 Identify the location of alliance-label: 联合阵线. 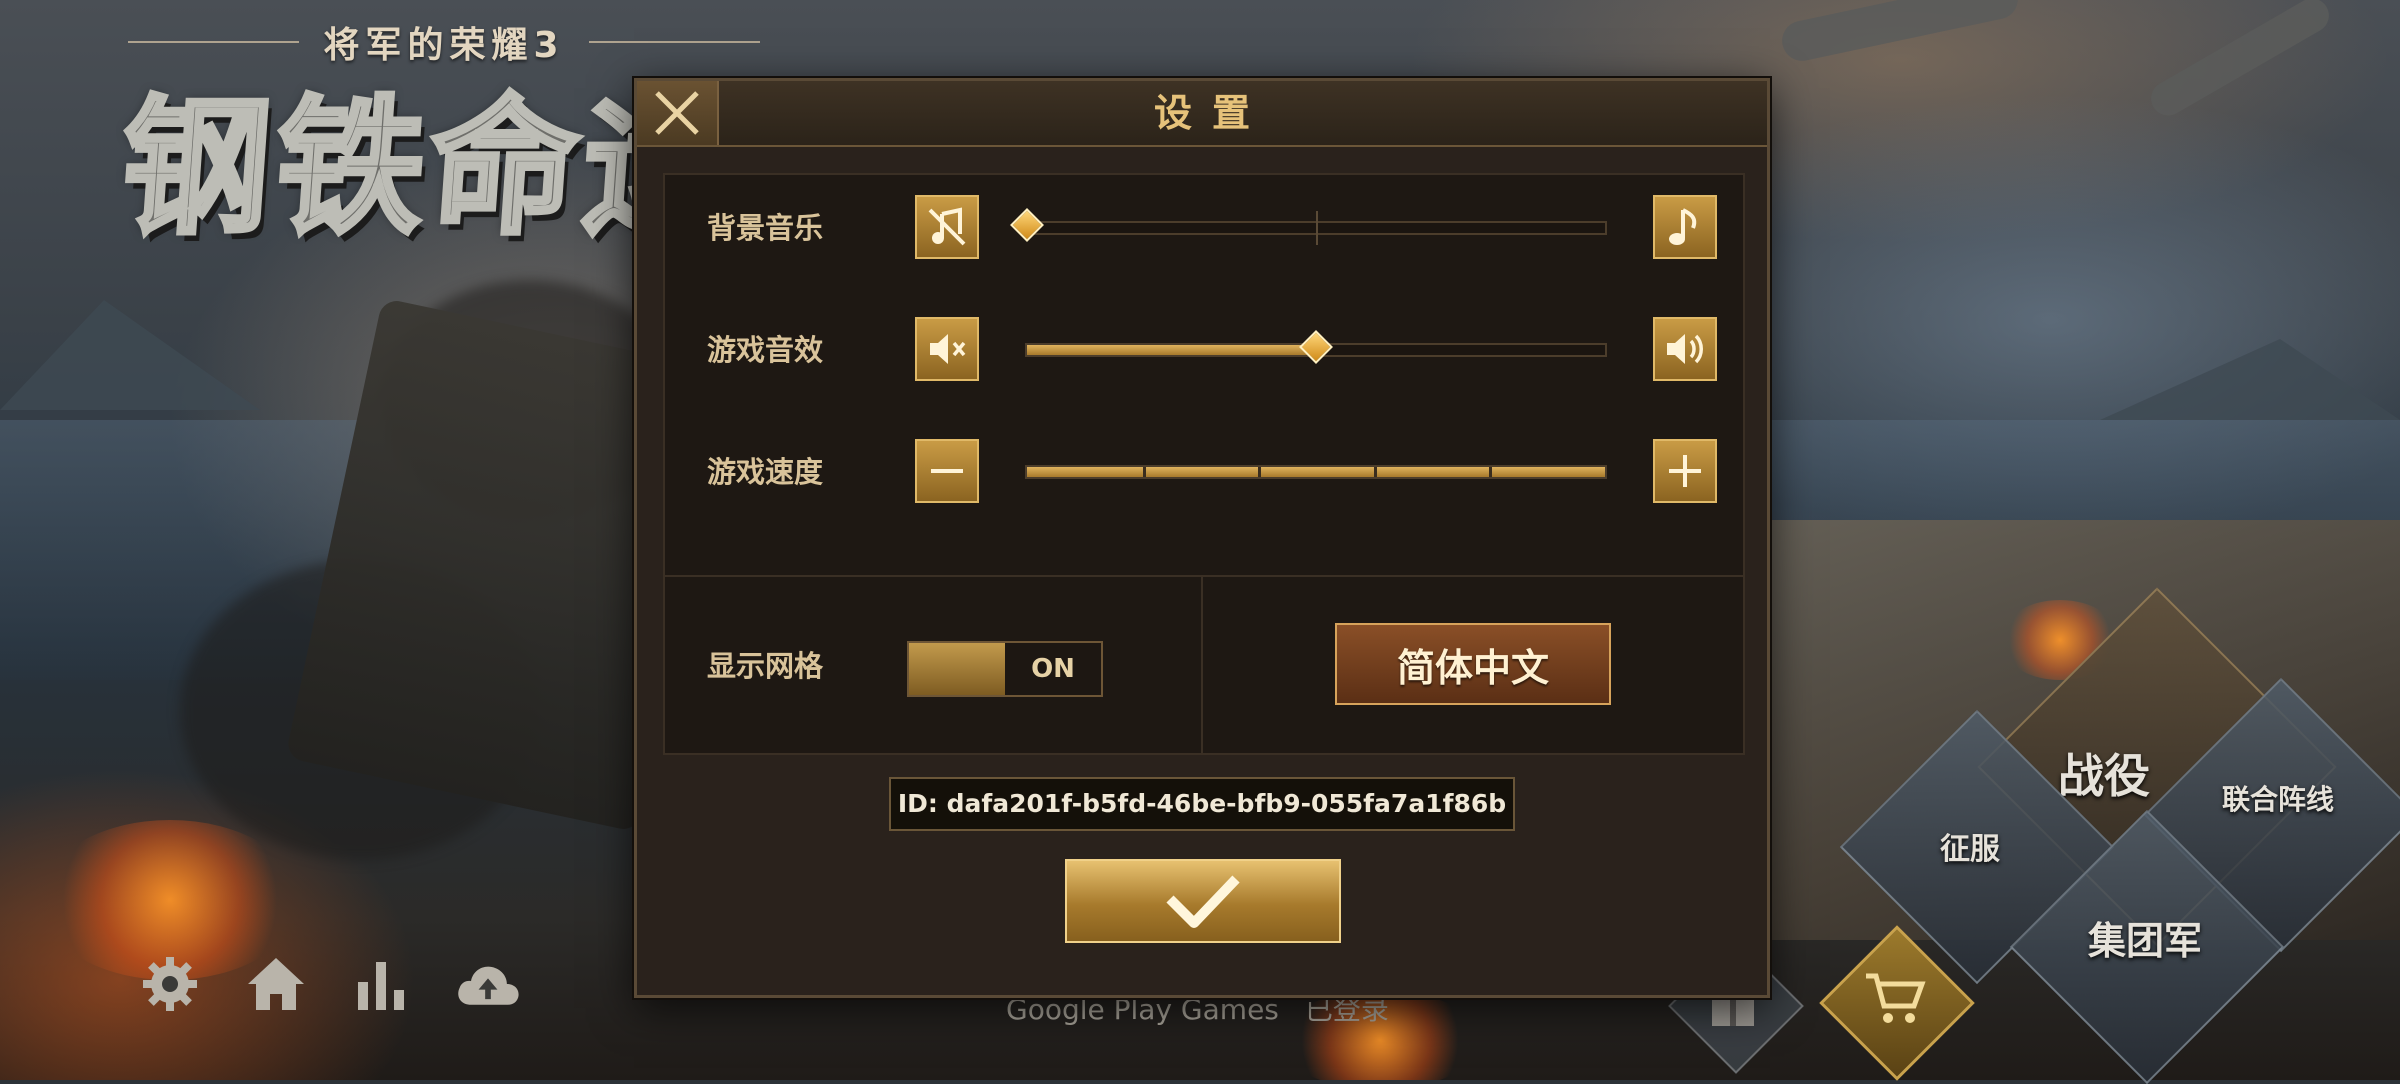
(2278, 799).